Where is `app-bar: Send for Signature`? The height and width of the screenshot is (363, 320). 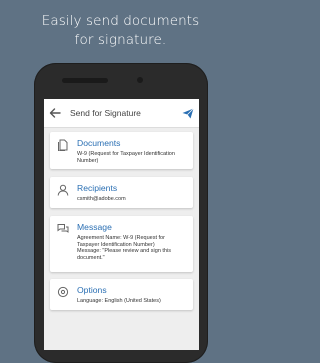
app-bar: Send for Signature is located at coordinates (121, 113).